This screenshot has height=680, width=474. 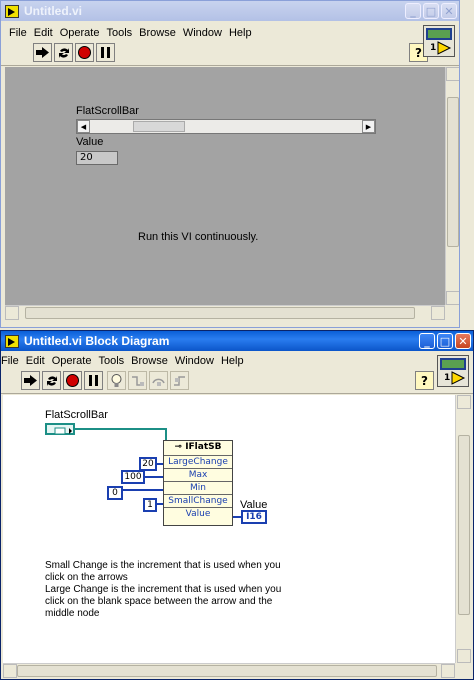 I want to click on small-change-constant: 1, so click(x=150, y=505).